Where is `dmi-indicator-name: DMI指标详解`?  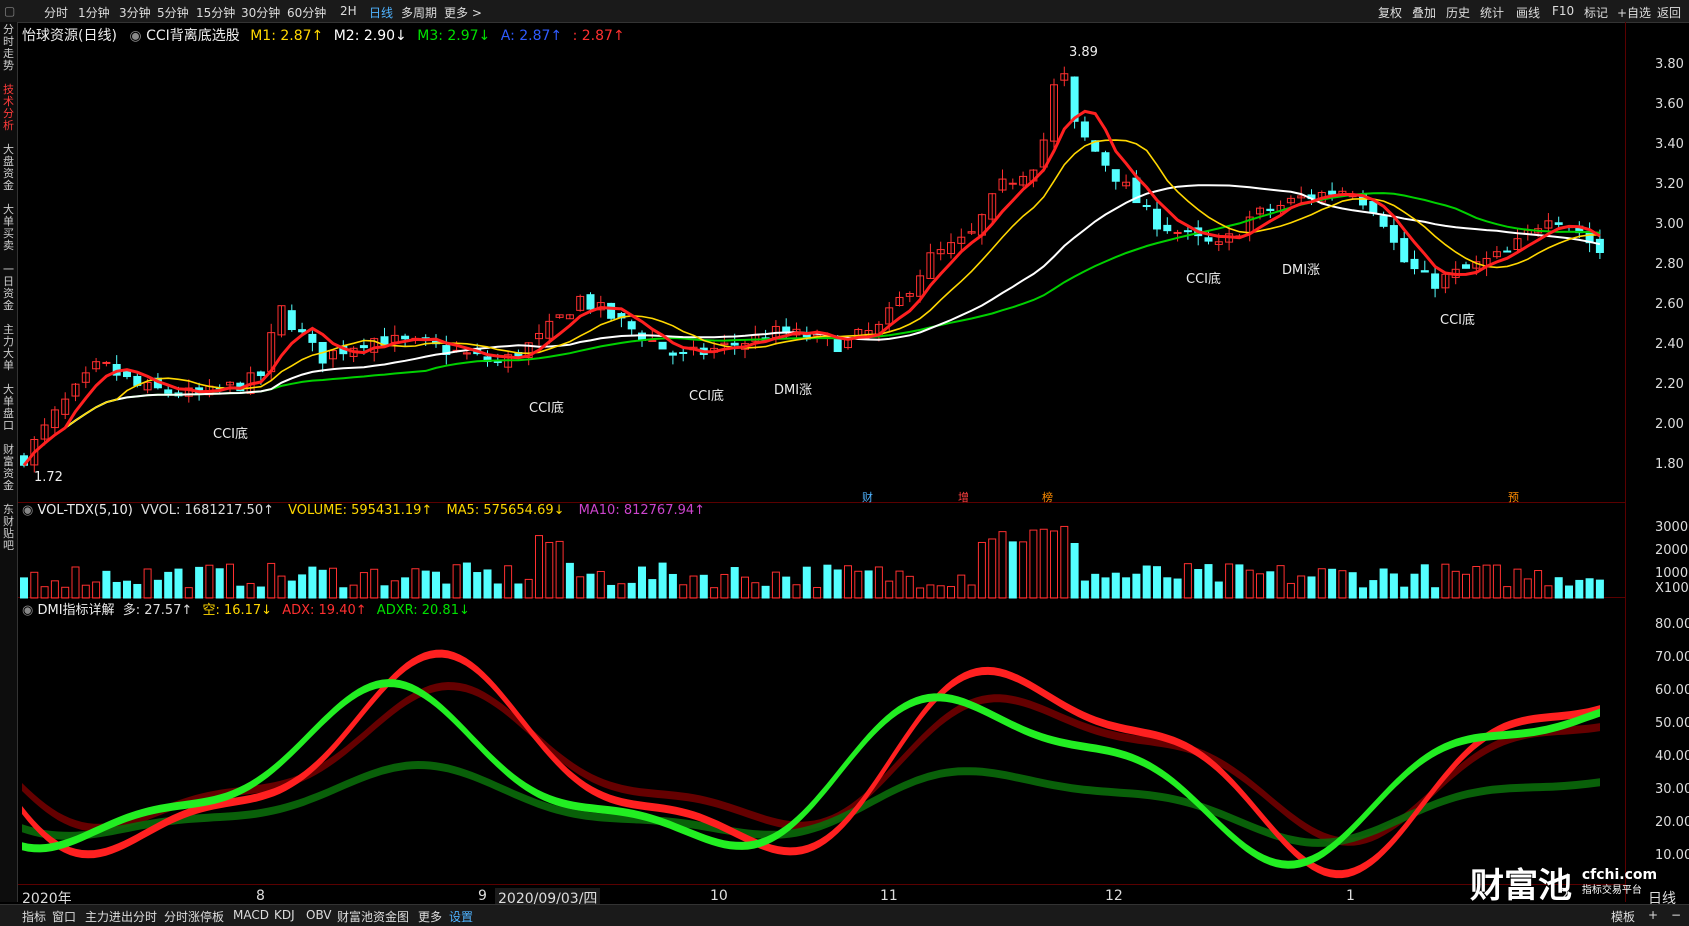 dmi-indicator-name: DMI指标详解 is located at coordinates (75, 610).